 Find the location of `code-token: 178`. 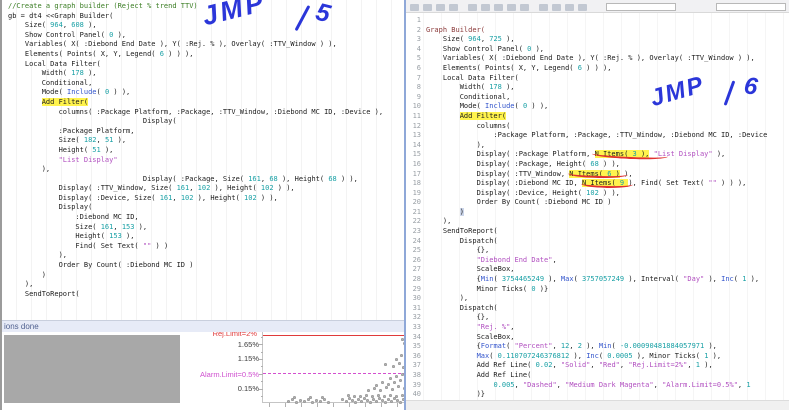

code-token: 178 is located at coordinates (495, 87).